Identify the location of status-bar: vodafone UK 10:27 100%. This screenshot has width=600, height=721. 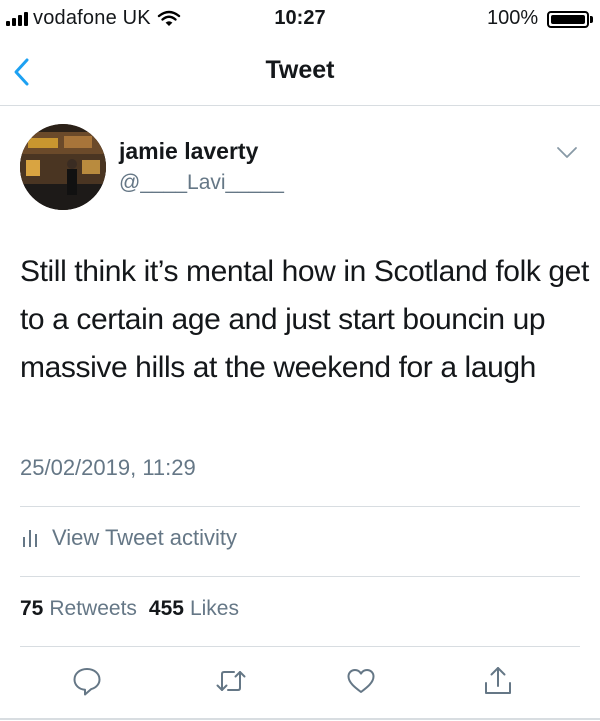
(300, 18).